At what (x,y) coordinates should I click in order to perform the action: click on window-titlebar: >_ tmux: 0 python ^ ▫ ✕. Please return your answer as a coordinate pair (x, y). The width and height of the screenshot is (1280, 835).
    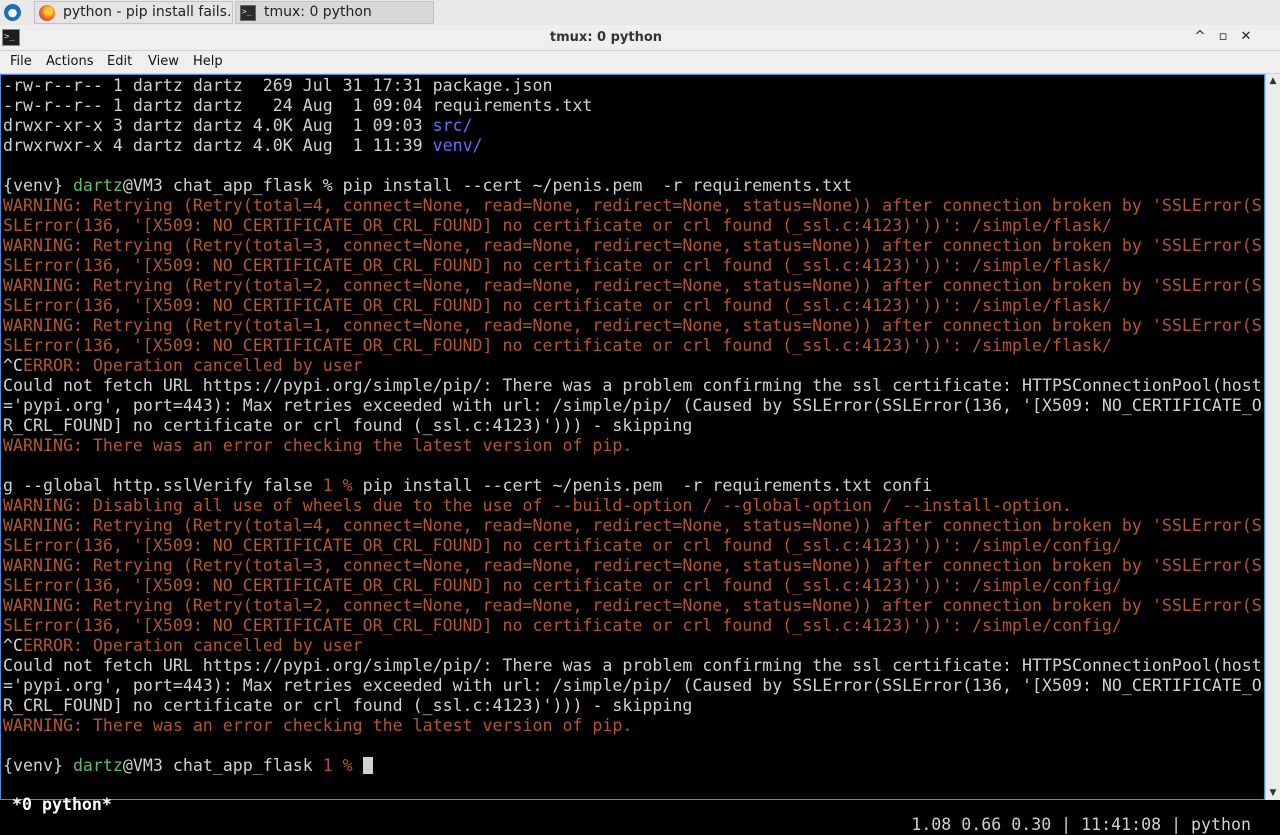
    Looking at the image, I should click on (640, 38).